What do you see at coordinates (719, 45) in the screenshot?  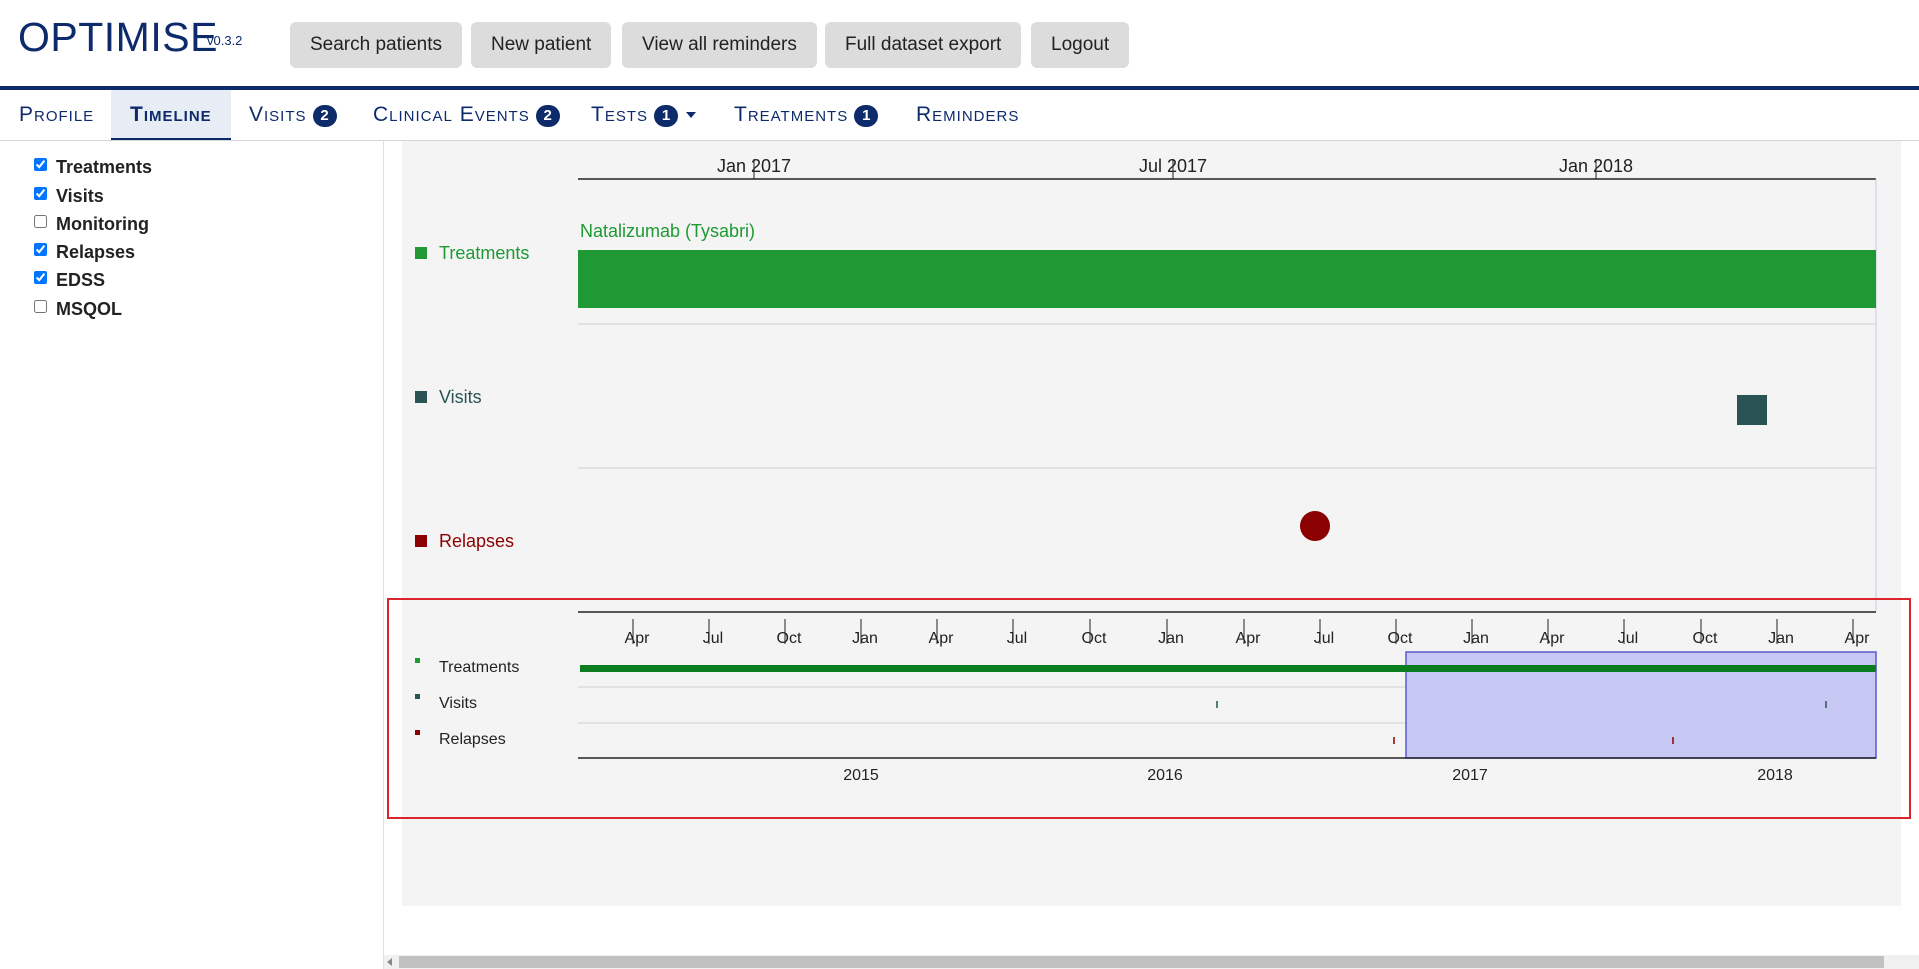 I see `view-all-reminders-button: View all reminders` at bounding box center [719, 45].